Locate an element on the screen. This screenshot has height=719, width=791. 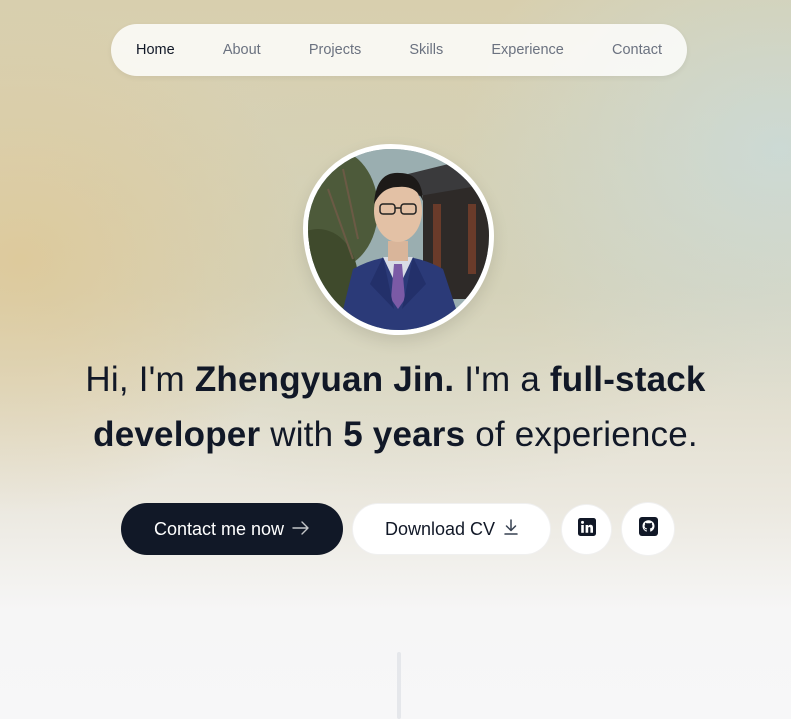
hero-actions: Contact me now Download CV is located at coordinates (398, 529).